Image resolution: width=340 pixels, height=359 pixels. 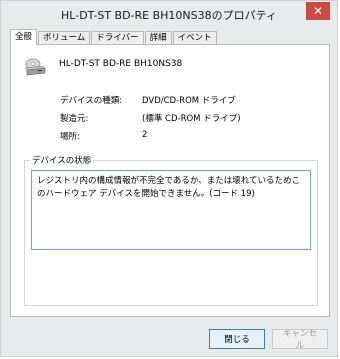 I want to click on close-icon: ✕, so click(x=318, y=11).